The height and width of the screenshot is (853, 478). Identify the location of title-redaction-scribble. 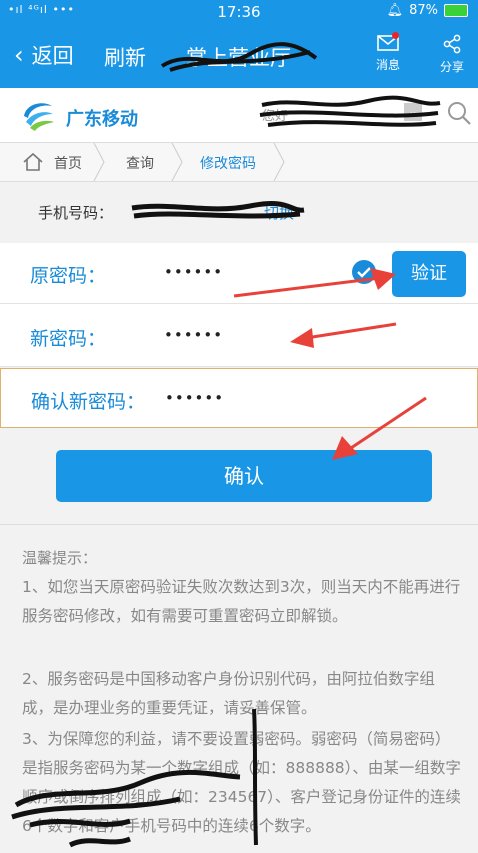
(239, 57).